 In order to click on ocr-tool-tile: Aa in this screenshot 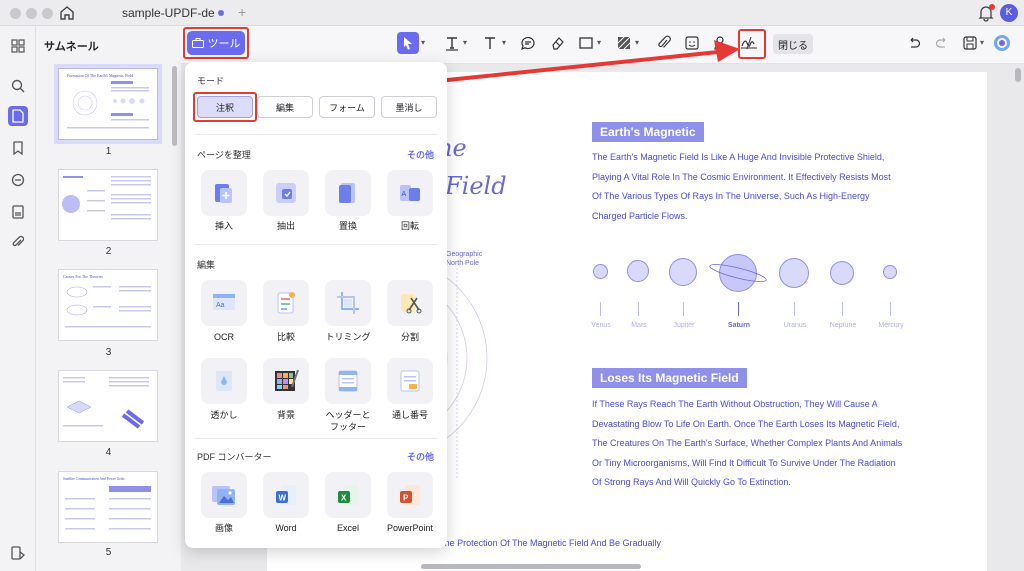, I will do `click(224, 303)`.